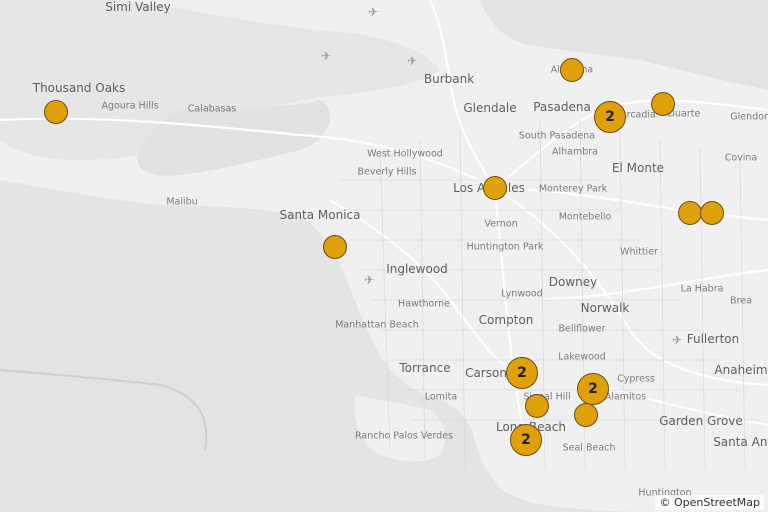 This screenshot has width=768, height=512. What do you see at coordinates (593, 389) in the screenshot?
I see `cluster-marker-los-alamitos: 2` at bounding box center [593, 389].